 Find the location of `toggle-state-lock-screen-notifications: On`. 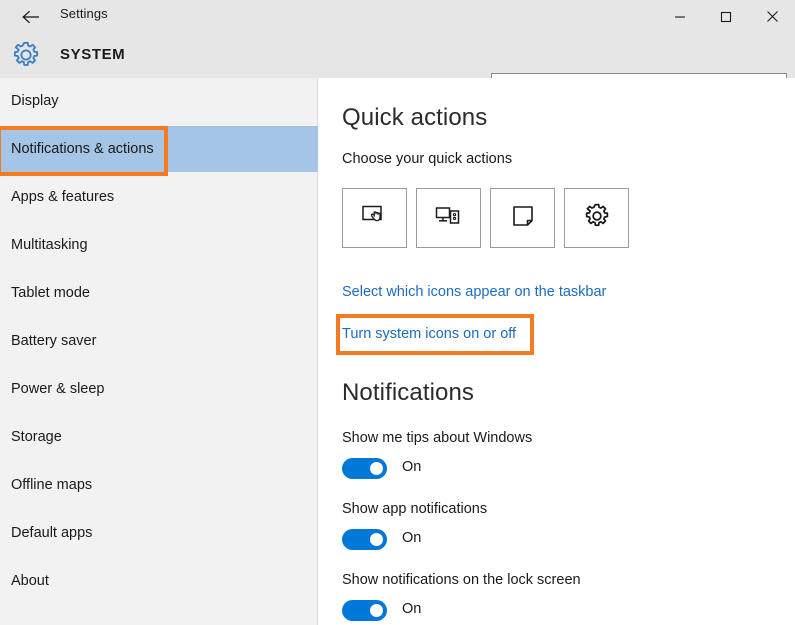

toggle-state-lock-screen-notifications: On is located at coordinates (412, 609).